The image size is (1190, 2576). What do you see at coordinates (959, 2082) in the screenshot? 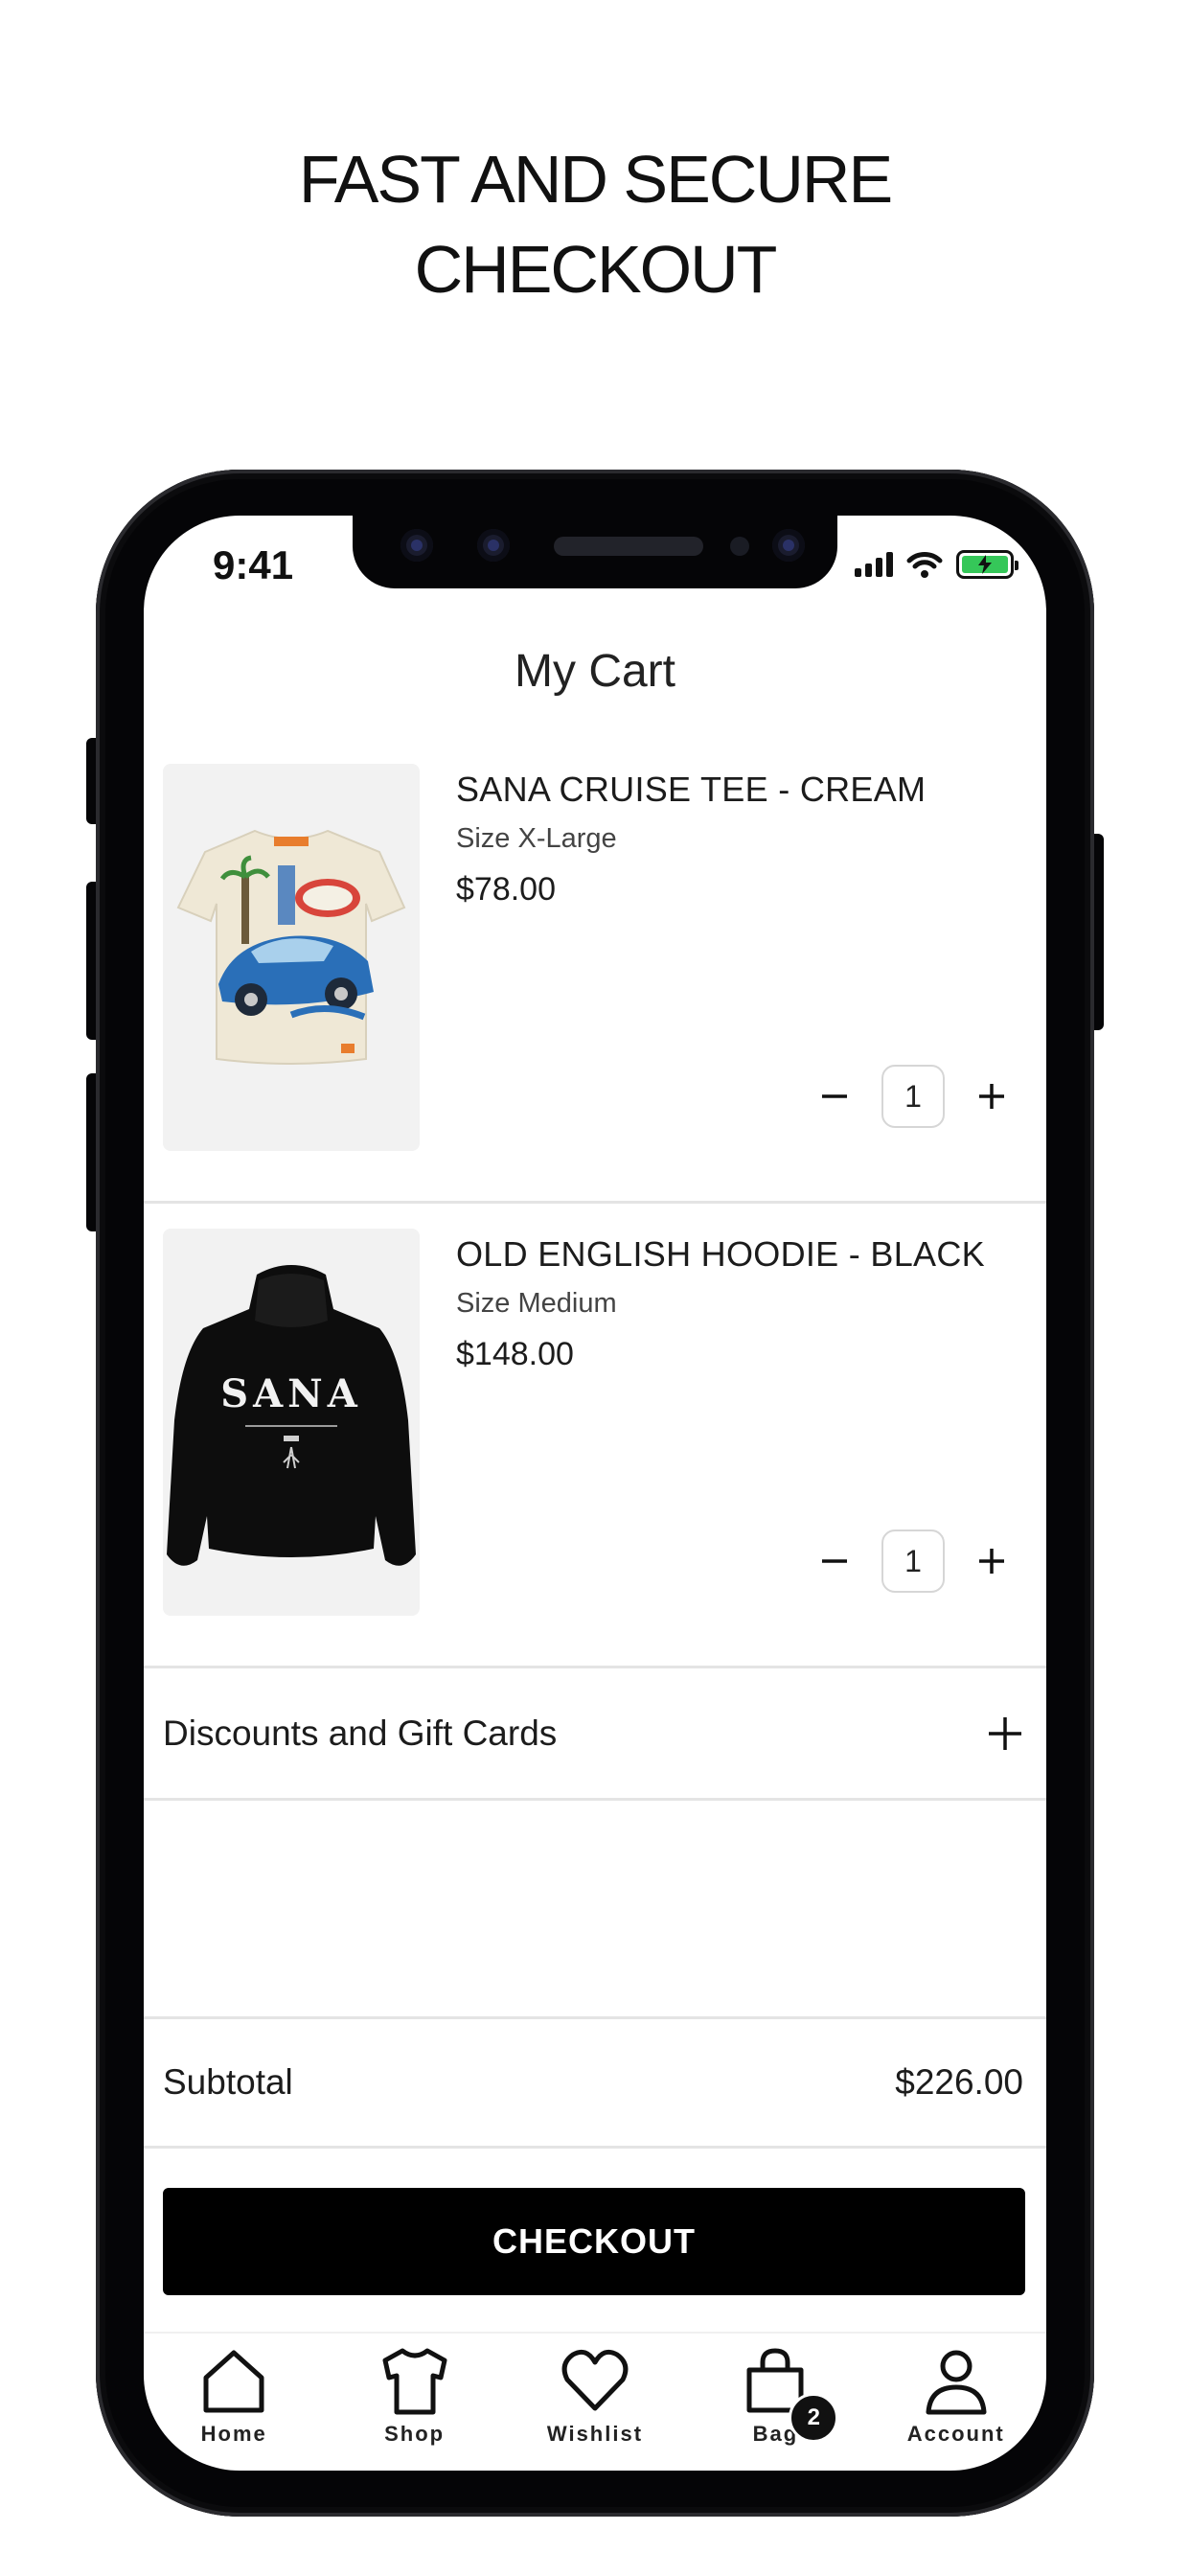
I see `subtotal-value: $226.00` at bounding box center [959, 2082].